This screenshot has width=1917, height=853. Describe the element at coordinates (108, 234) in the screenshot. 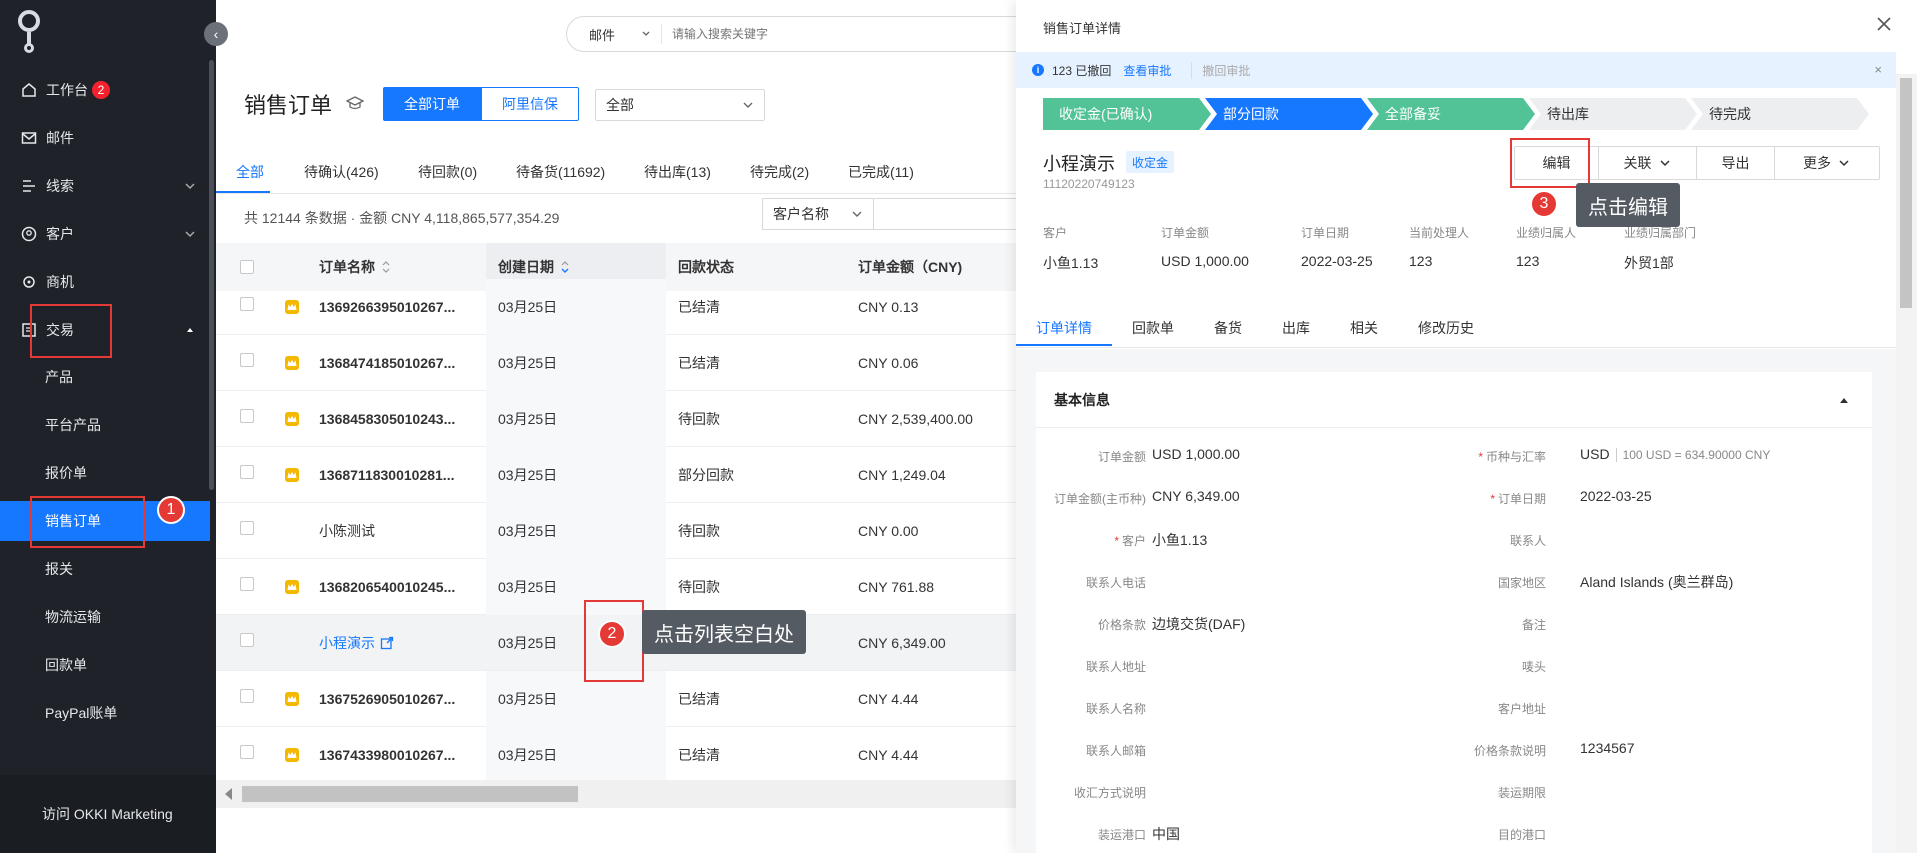

I see `sidebar-item-customers: 客户` at that location.